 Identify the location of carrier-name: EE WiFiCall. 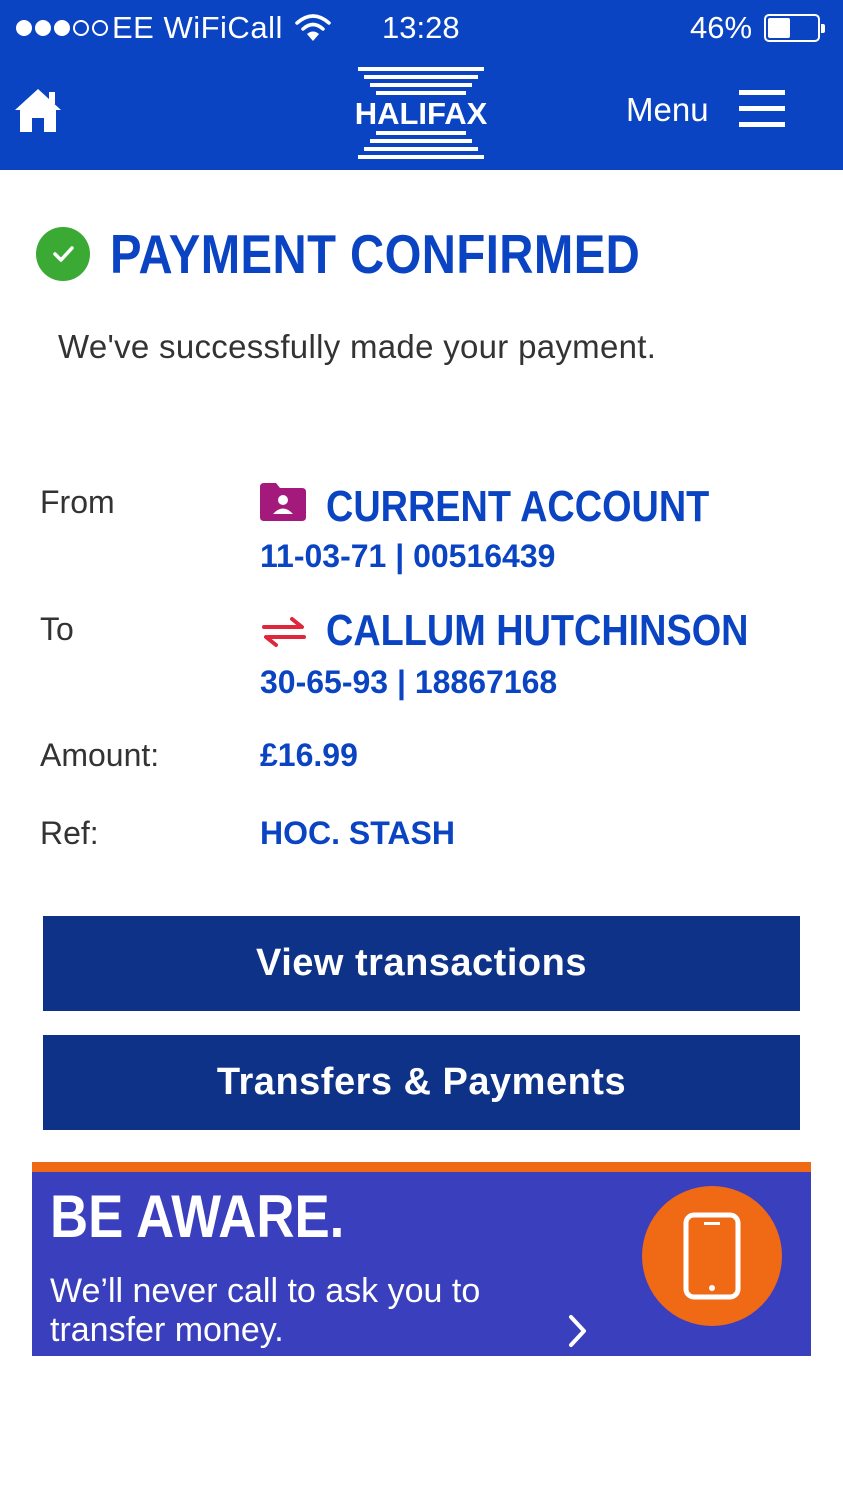
(197, 27).